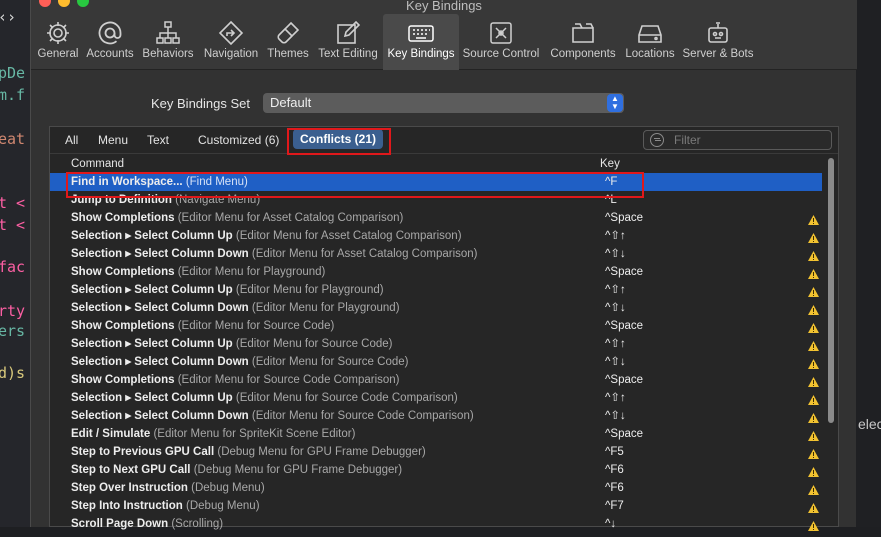 Image resolution: width=881 pixels, height=537 pixels. I want to click on table-row: Scroll Page Down (Scrolling) ^↓, so click(436, 524).